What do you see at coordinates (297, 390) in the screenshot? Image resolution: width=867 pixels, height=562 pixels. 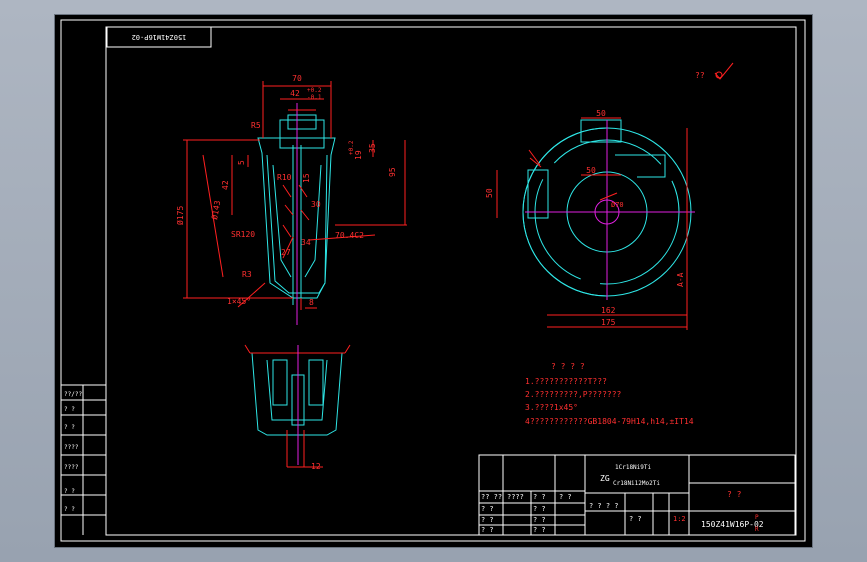 I see `section-inner` at bounding box center [297, 390].